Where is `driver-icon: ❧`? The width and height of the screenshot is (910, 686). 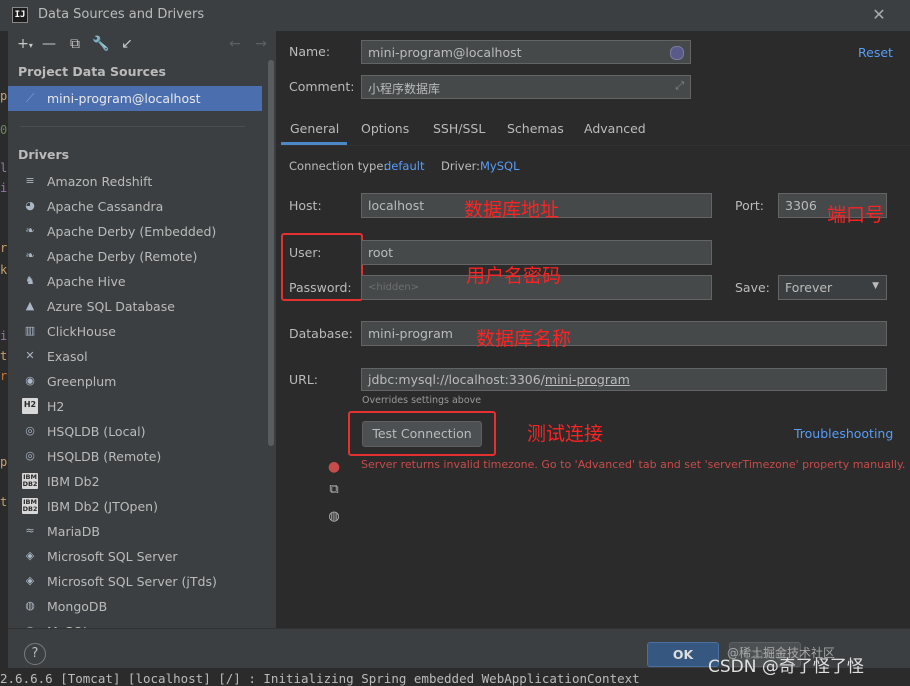
driver-icon: ❧ is located at coordinates (30, 255).